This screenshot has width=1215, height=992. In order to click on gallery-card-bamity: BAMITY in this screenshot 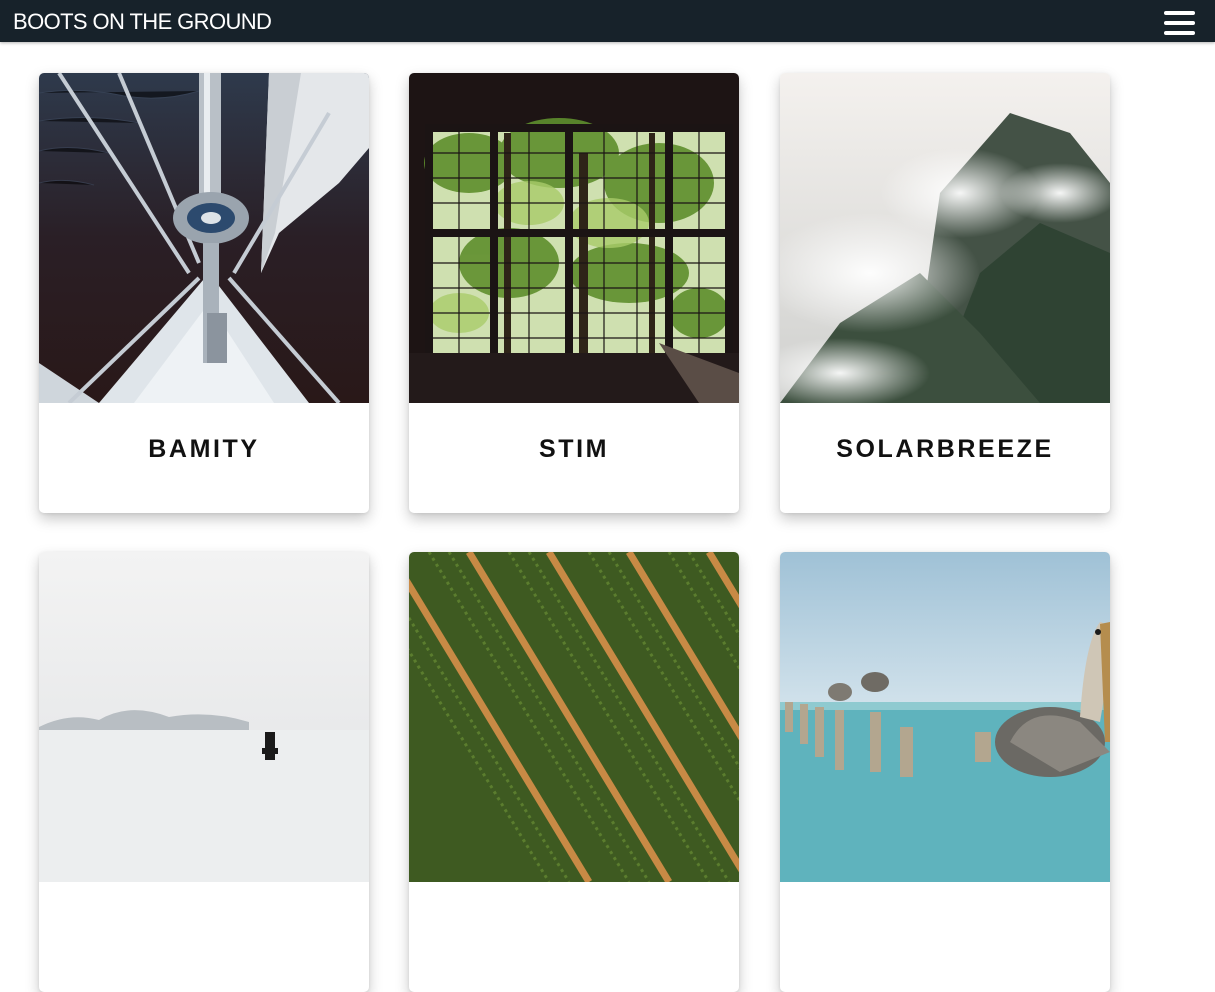, I will do `click(204, 293)`.